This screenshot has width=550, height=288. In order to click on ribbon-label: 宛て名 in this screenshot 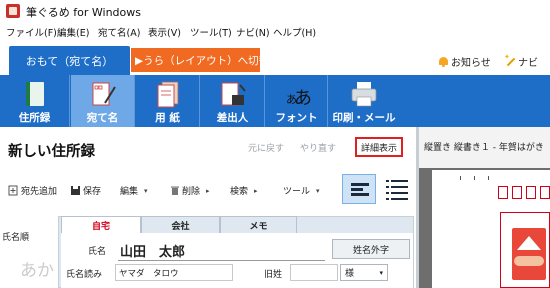, I will do `click(102, 118)`.